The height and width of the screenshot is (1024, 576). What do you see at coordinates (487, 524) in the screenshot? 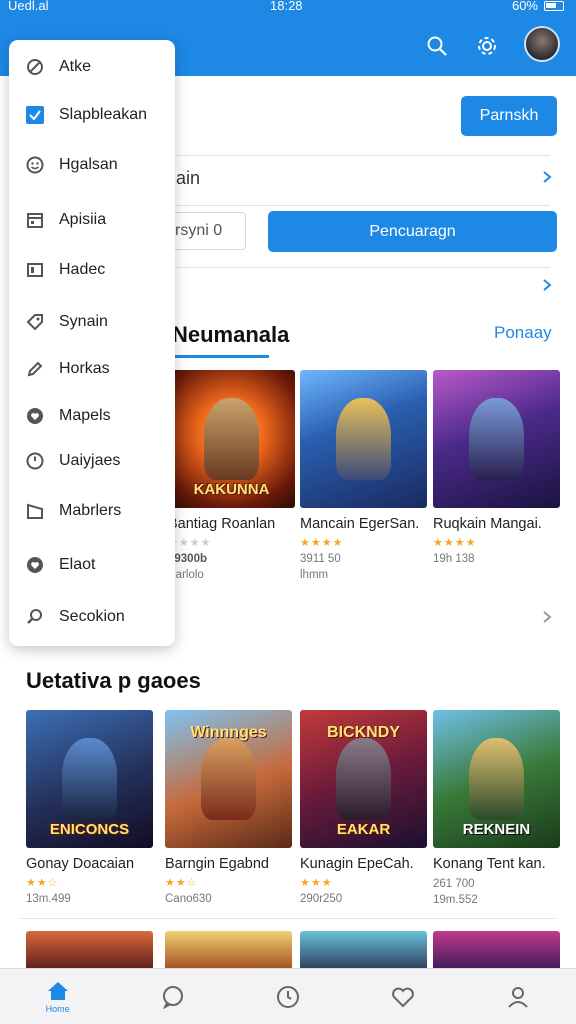
I see `game-title: Ruqkain Mangai.` at bounding box center [487, 524].